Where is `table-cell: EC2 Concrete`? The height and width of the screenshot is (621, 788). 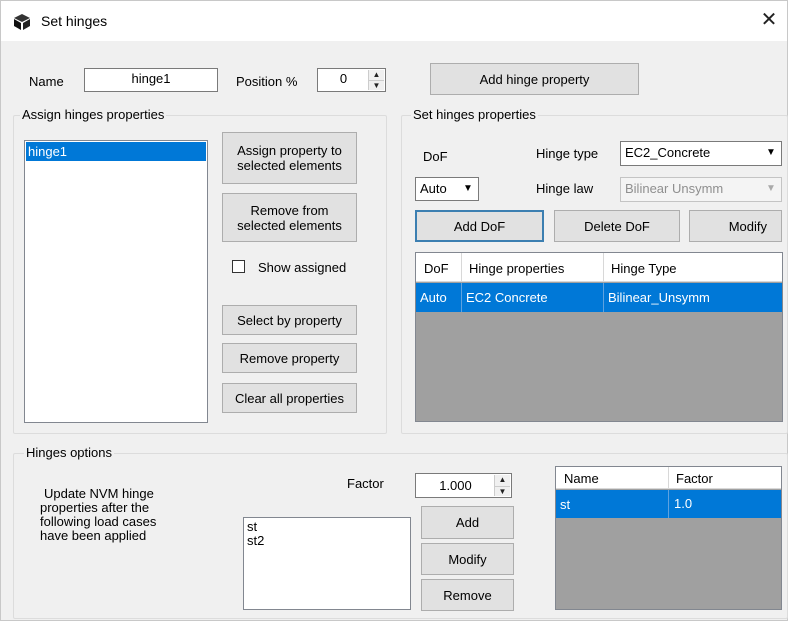 table-cell: EC2 Concrete is located at coordinates (507, 297).